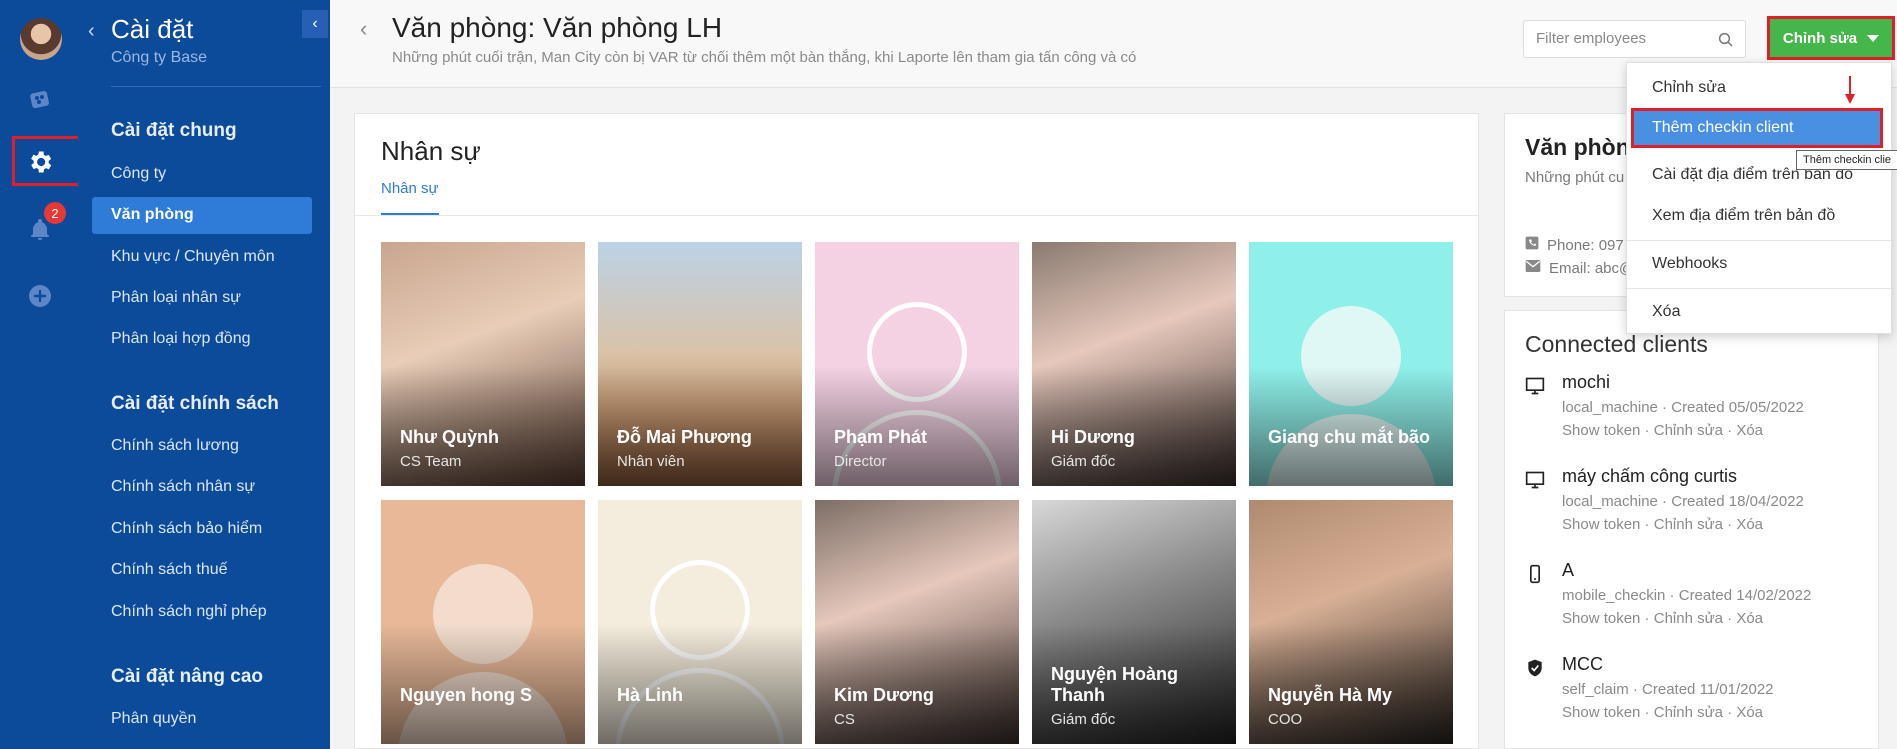 The height and width of the screenshot is (749, 1897). What do you see at coordinates (1873, 38) in the screenshot?
I see `caret-down-icon` at bounding box center [1873, 38].